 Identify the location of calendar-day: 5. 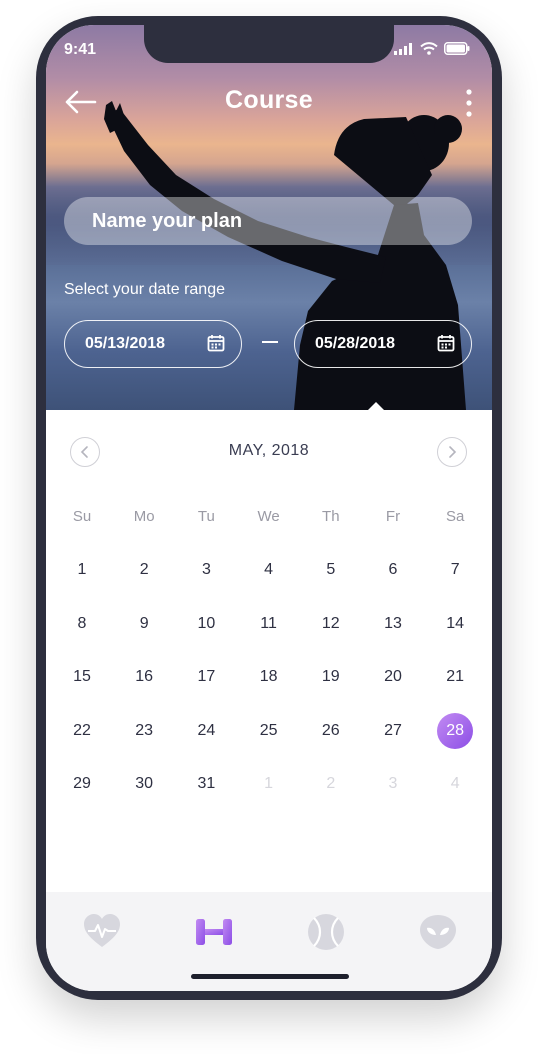
(331, 570).